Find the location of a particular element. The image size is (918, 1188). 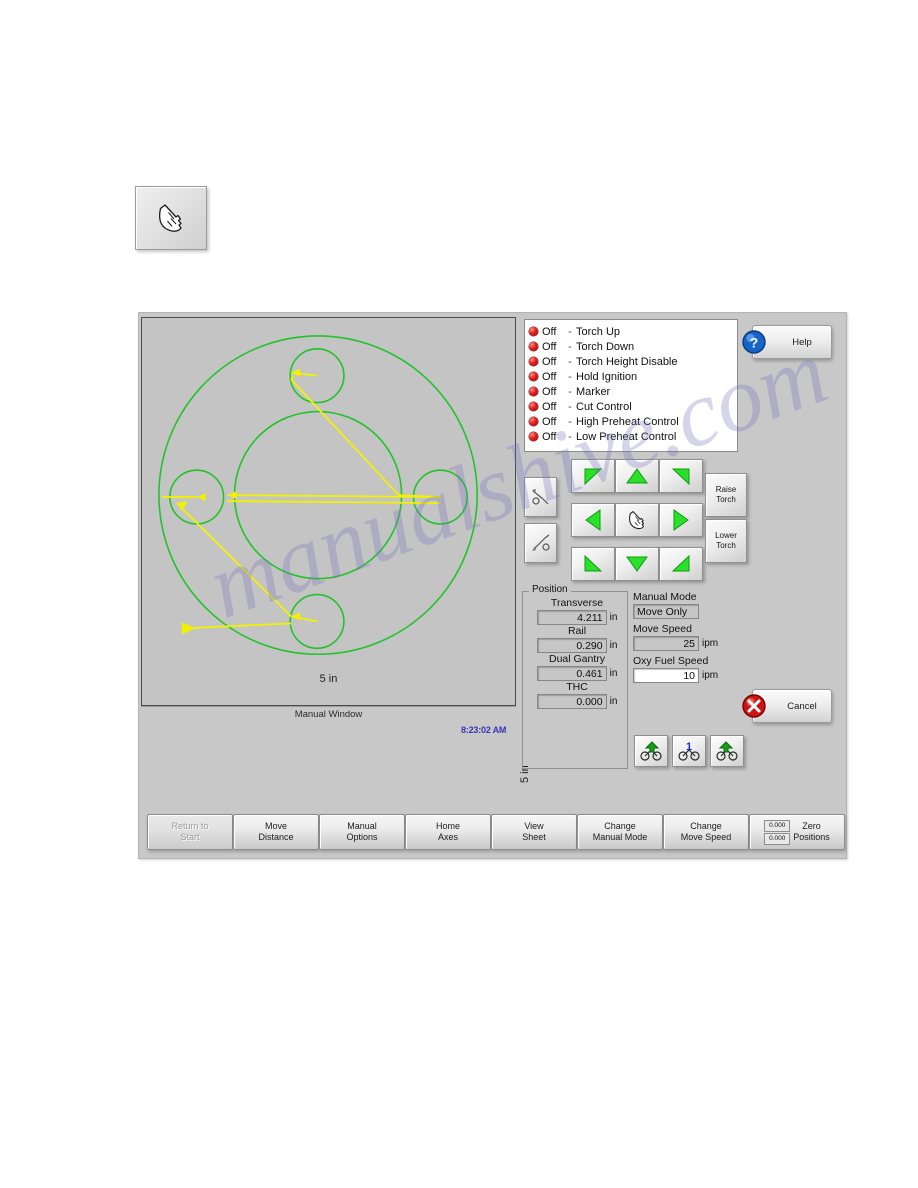

status-row: Off - Torch Up is located at coordinates (633, 331).